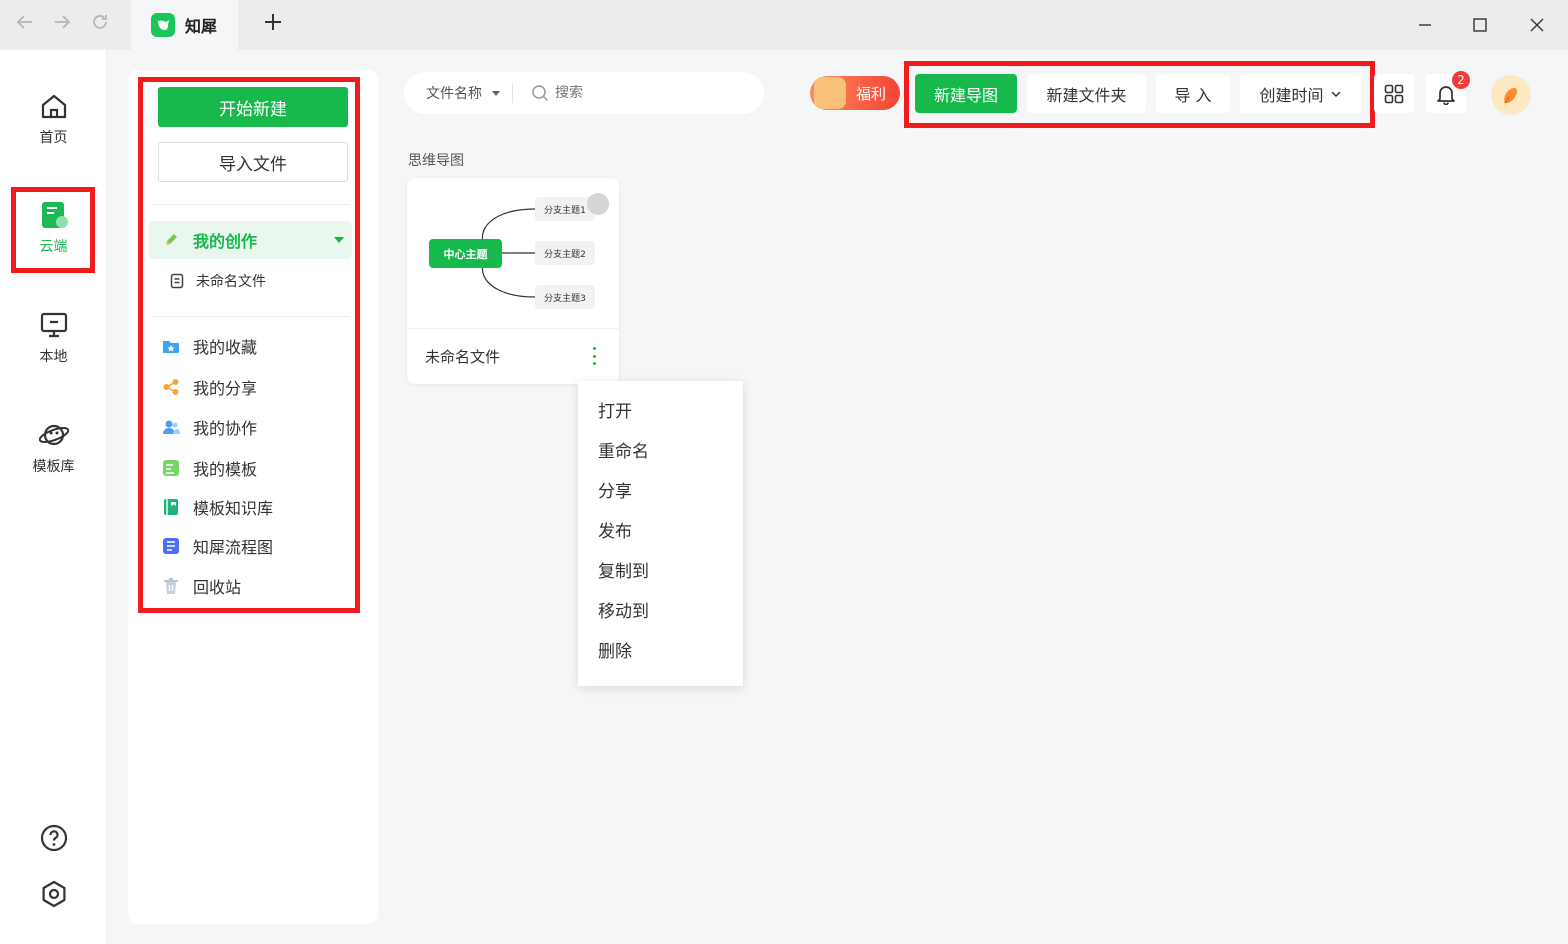 The image size is (1568, 944). I want to click on settings-button, so click(53, 895).